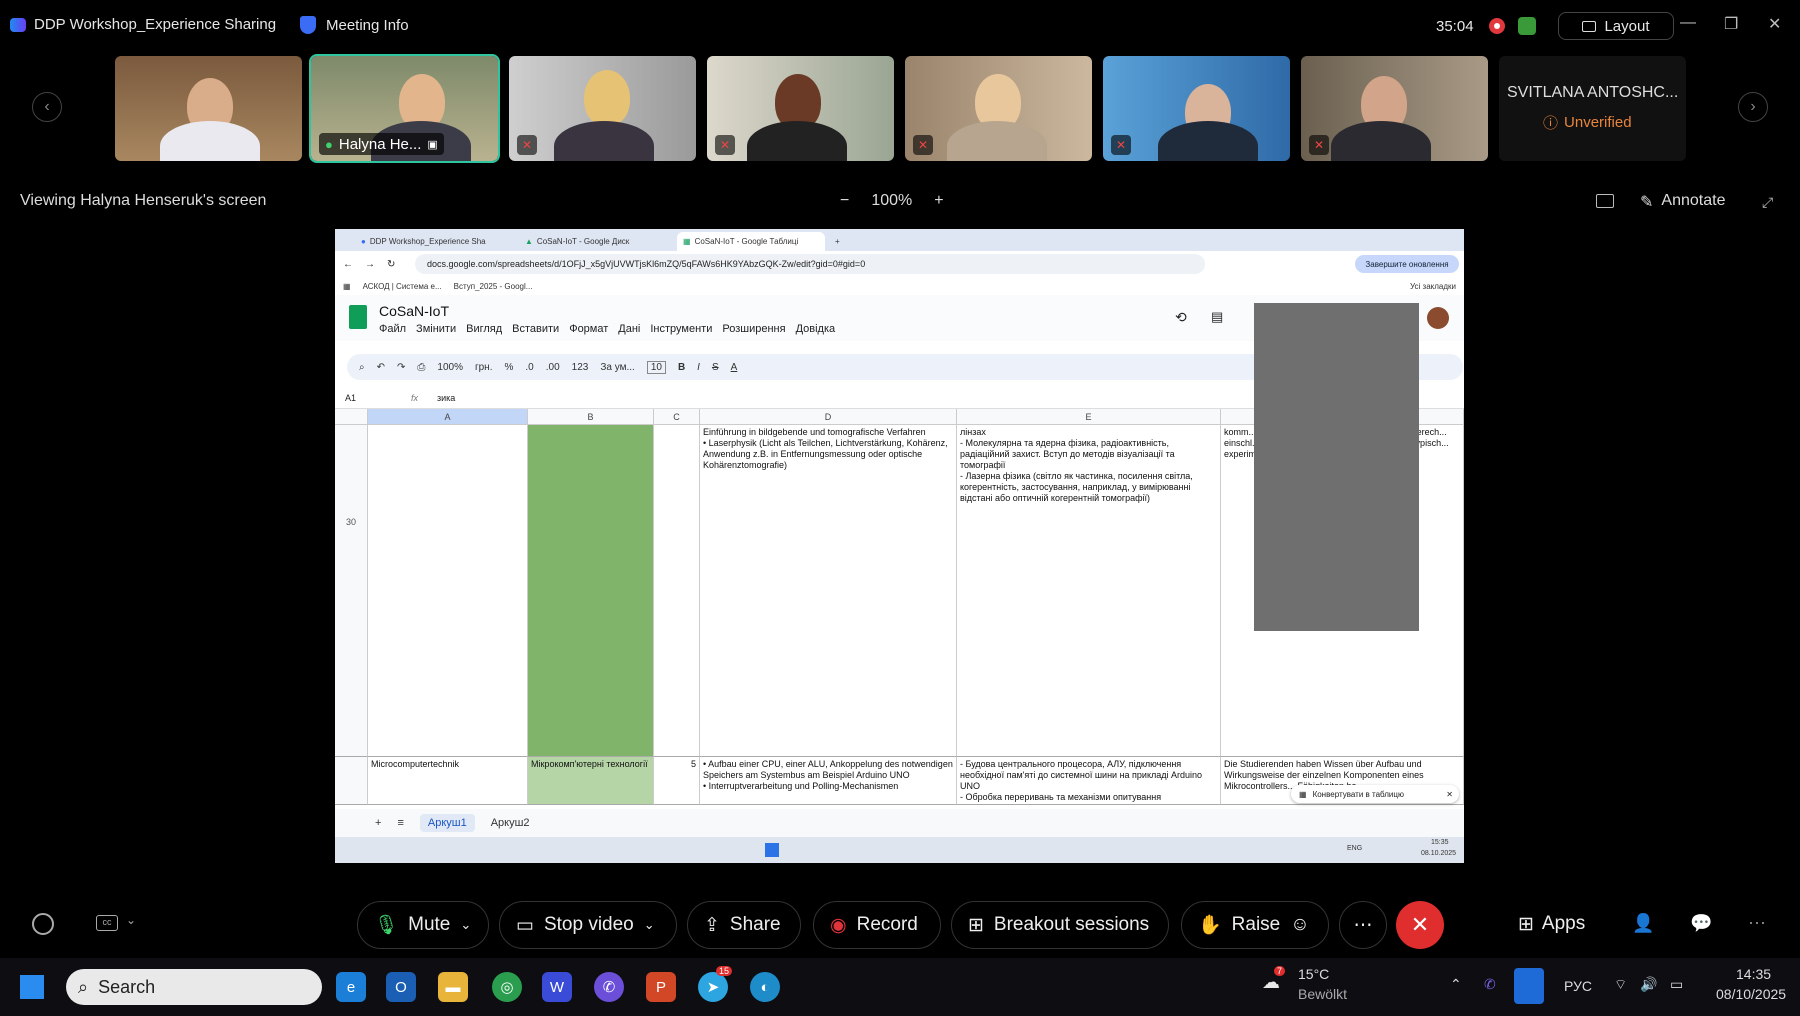  I want to click on chrome-icon: ◎, so click(507, 987).